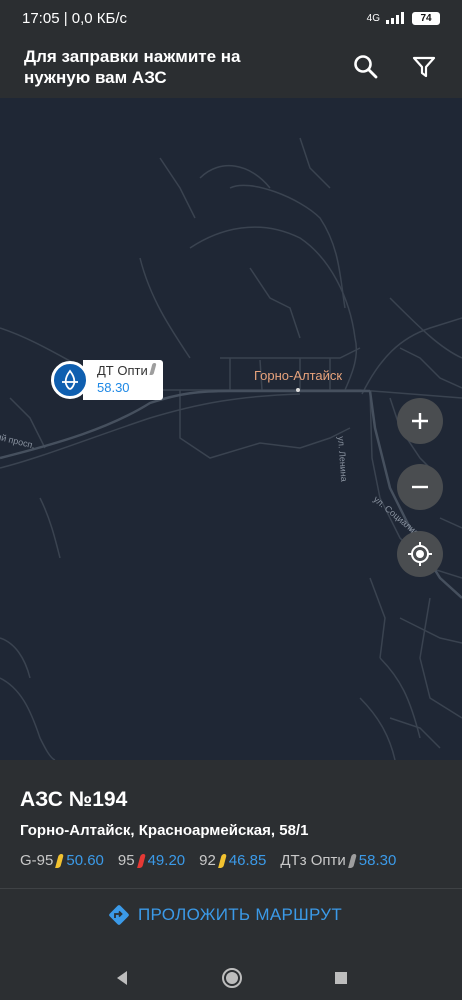 This screenshot has width=462, height=1000. Describe the element at coordinates (119, 915) in the screenshot. I see `directions-icon` at that location.